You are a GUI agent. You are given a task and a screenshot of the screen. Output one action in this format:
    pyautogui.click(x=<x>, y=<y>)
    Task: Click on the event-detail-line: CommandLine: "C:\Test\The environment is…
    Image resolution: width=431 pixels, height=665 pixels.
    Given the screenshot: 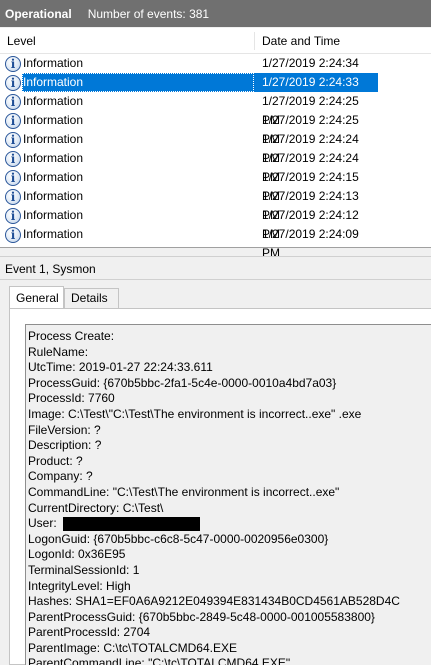 What is the action you would take?
    pyautogui.click(x=229, y=493)
    